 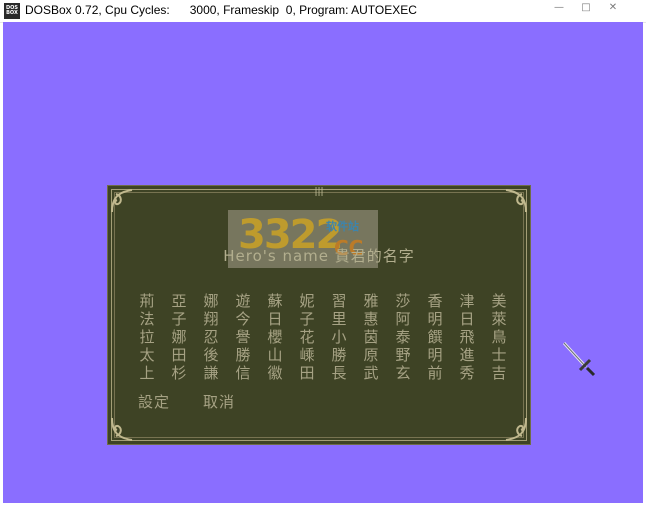 I want to click on name-column: 香明饌明前, so click(x=435, y=337).